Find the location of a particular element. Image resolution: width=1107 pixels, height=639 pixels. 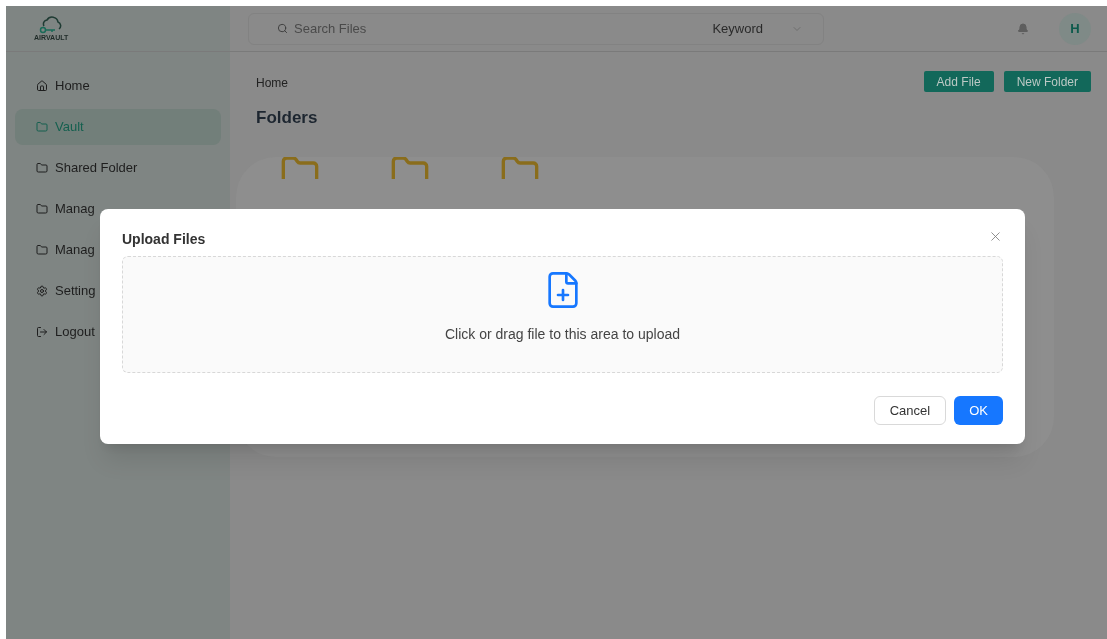

dropzone-text: Click or drag file to this area to upload is located at coordinates (562, 334).